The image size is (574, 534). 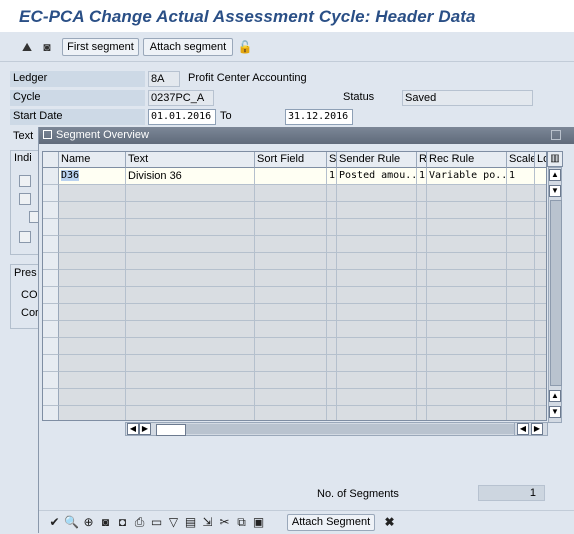 What do you see at coordinates (51, 160) in the screenshot?
I see `select-all-corner` at bounding box center [51, 160].